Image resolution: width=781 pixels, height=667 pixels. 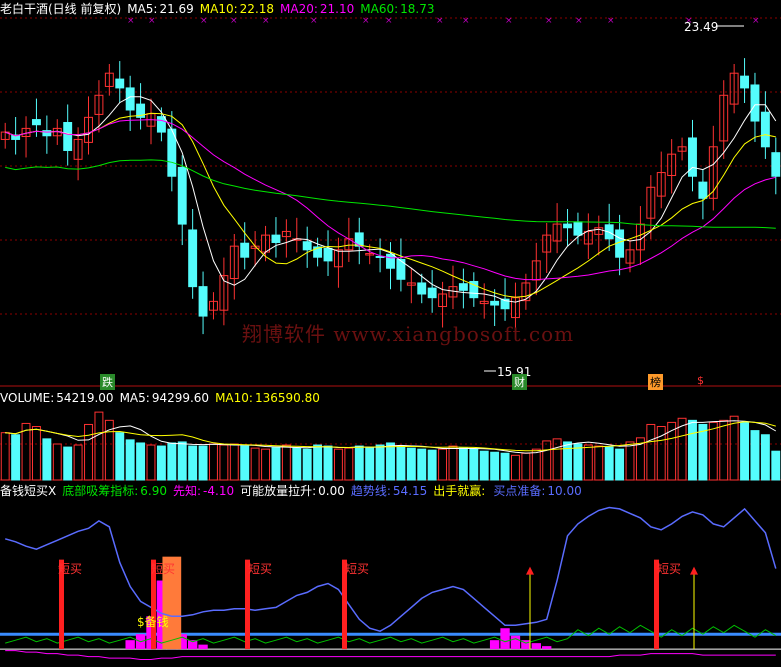 What do you see at coordinates (655, 382) in the screenshot?
I see `event-bang-marker: 榜` at bounding box center [655, 382].